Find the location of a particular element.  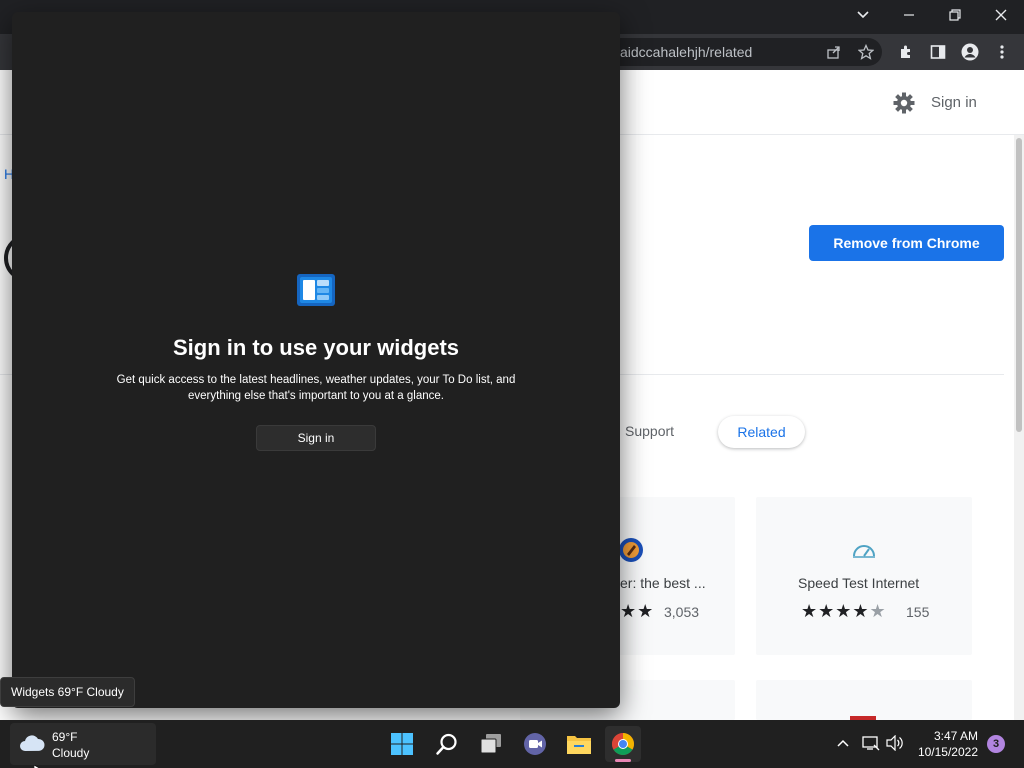

card-rating-count: 3,053 is located at coordinates (682, 612).